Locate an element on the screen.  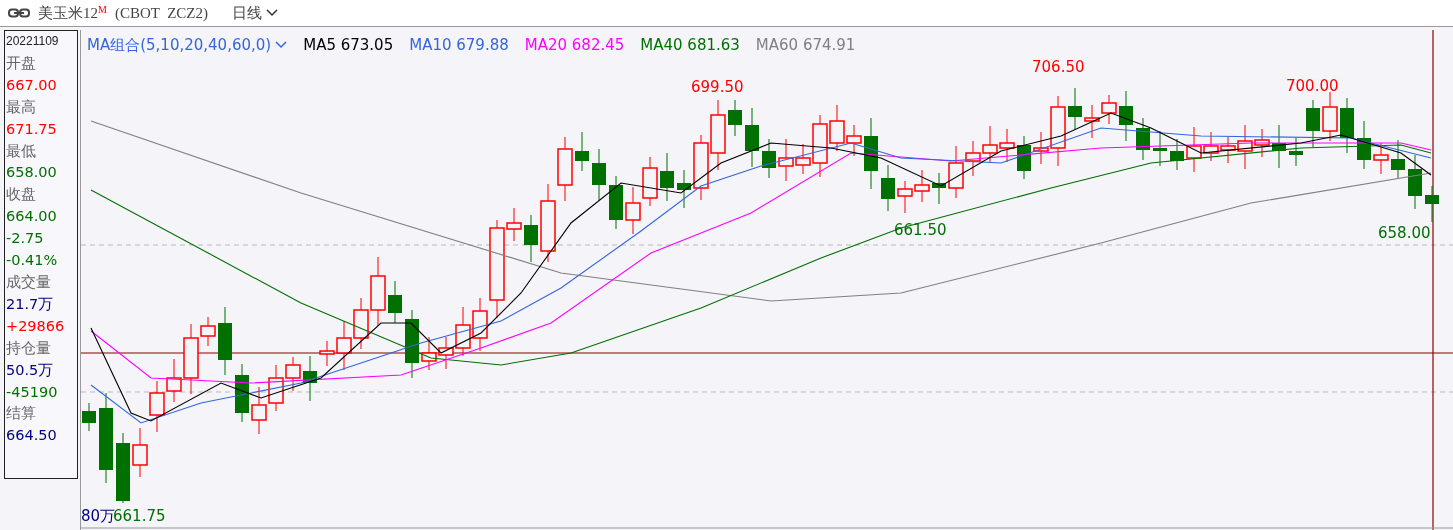
price-label: 700.00 is located at coordinates (1312, 86).